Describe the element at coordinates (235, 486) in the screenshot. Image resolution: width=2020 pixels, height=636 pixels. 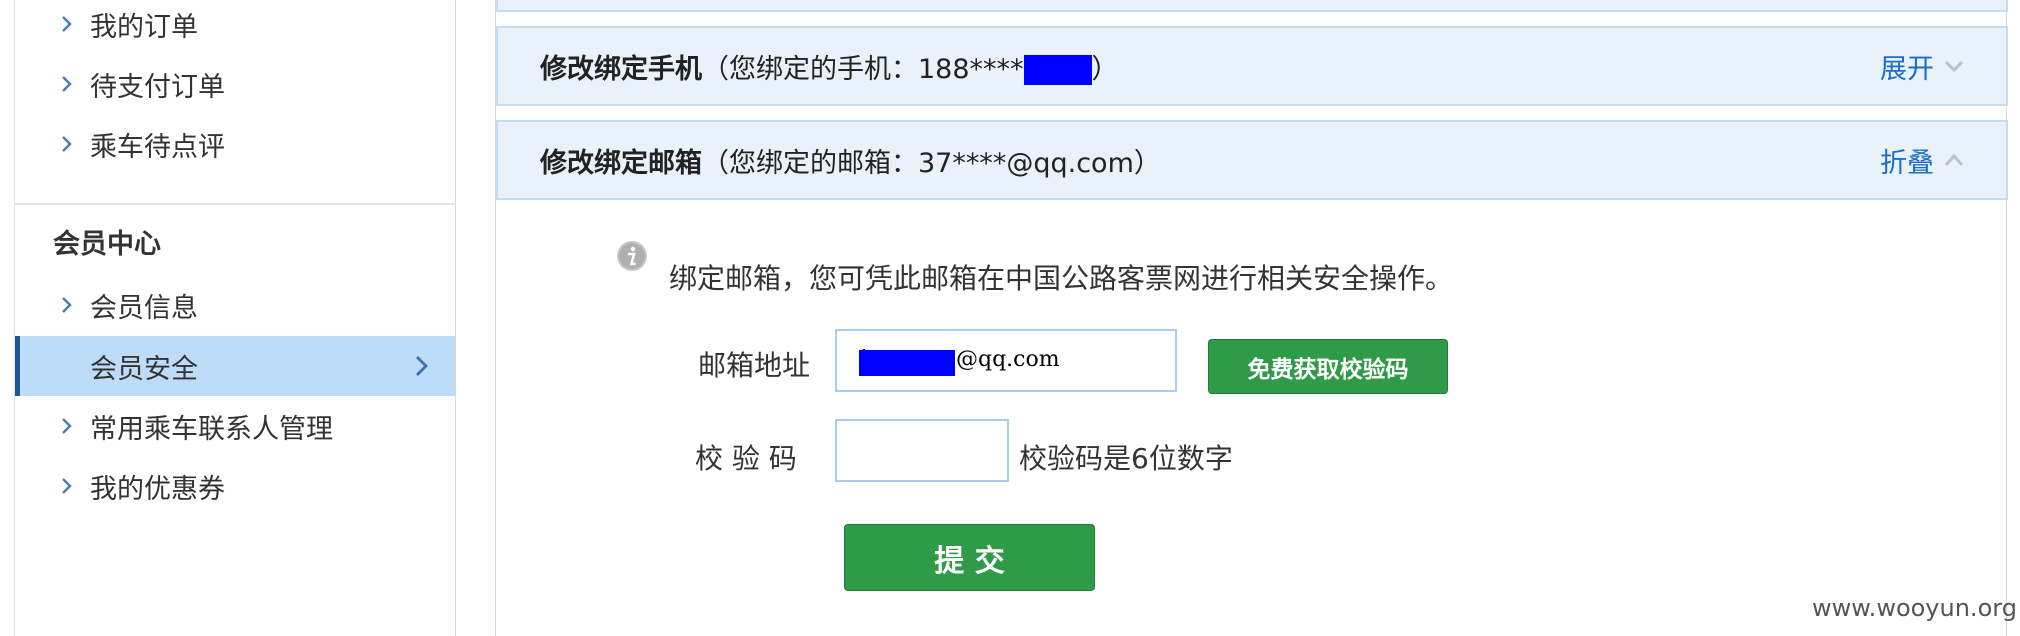
I see `sidebar-item-coupons: 我的优惠券` at that location.